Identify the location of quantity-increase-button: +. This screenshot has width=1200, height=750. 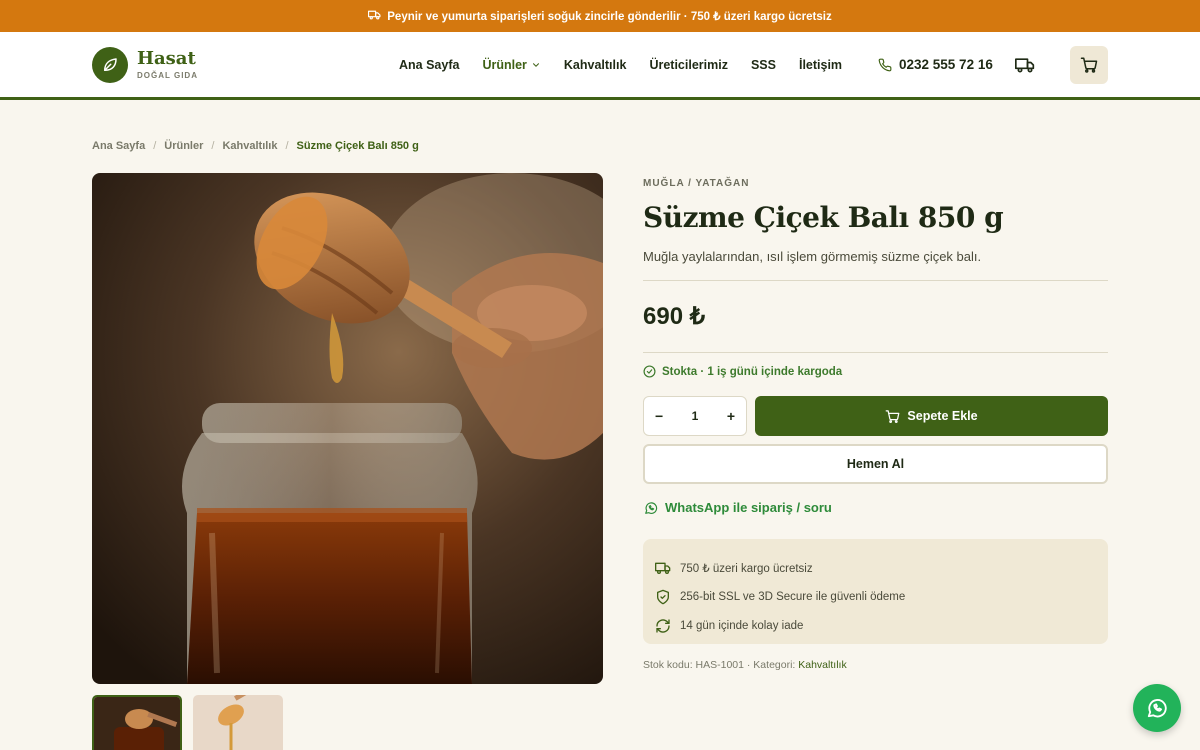
(731, 416).